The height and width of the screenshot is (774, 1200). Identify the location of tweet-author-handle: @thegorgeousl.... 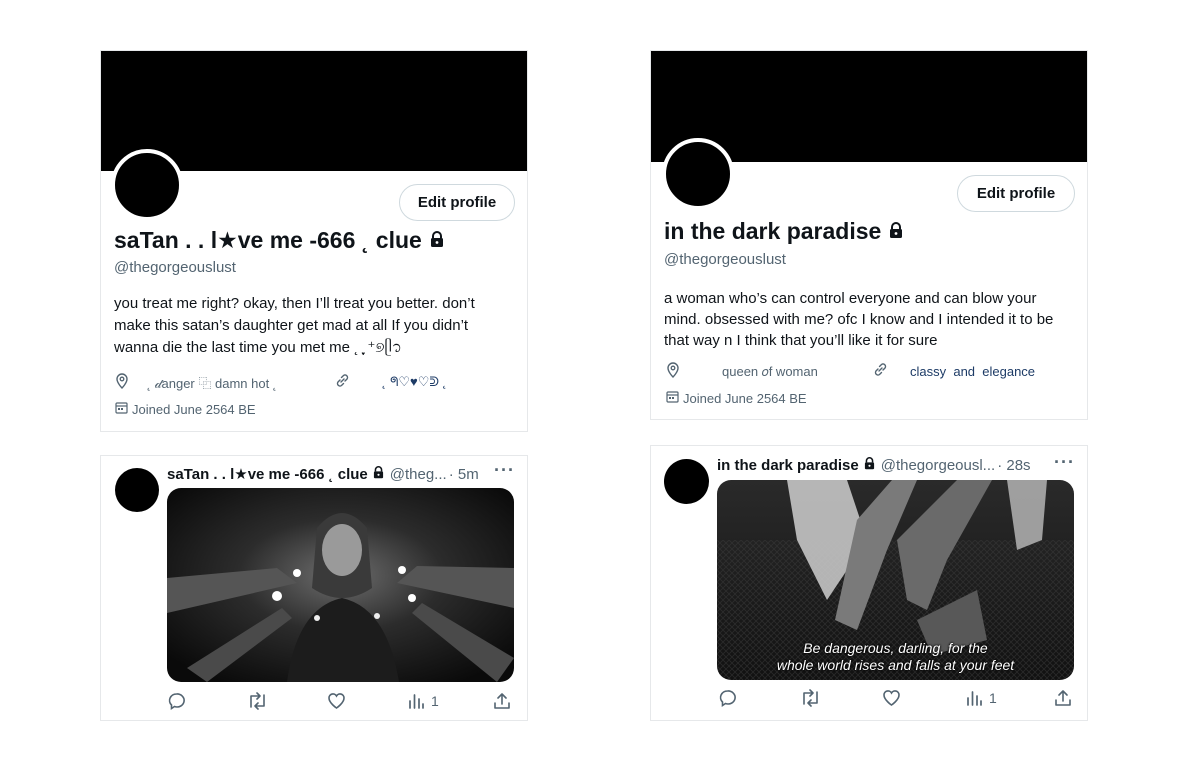
(938, 465).